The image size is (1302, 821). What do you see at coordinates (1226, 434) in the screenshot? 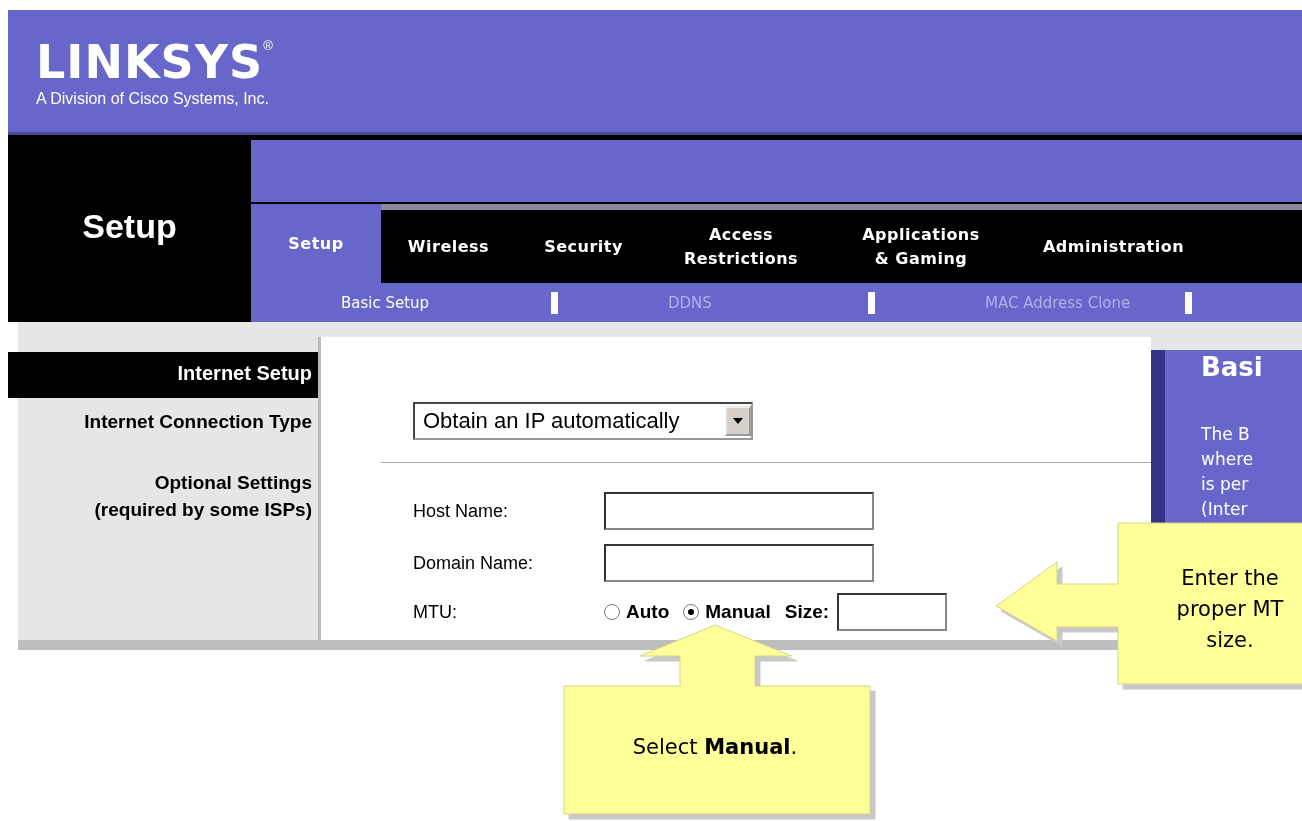
I see `help-text: The B` at bounding box center [1226, 434].